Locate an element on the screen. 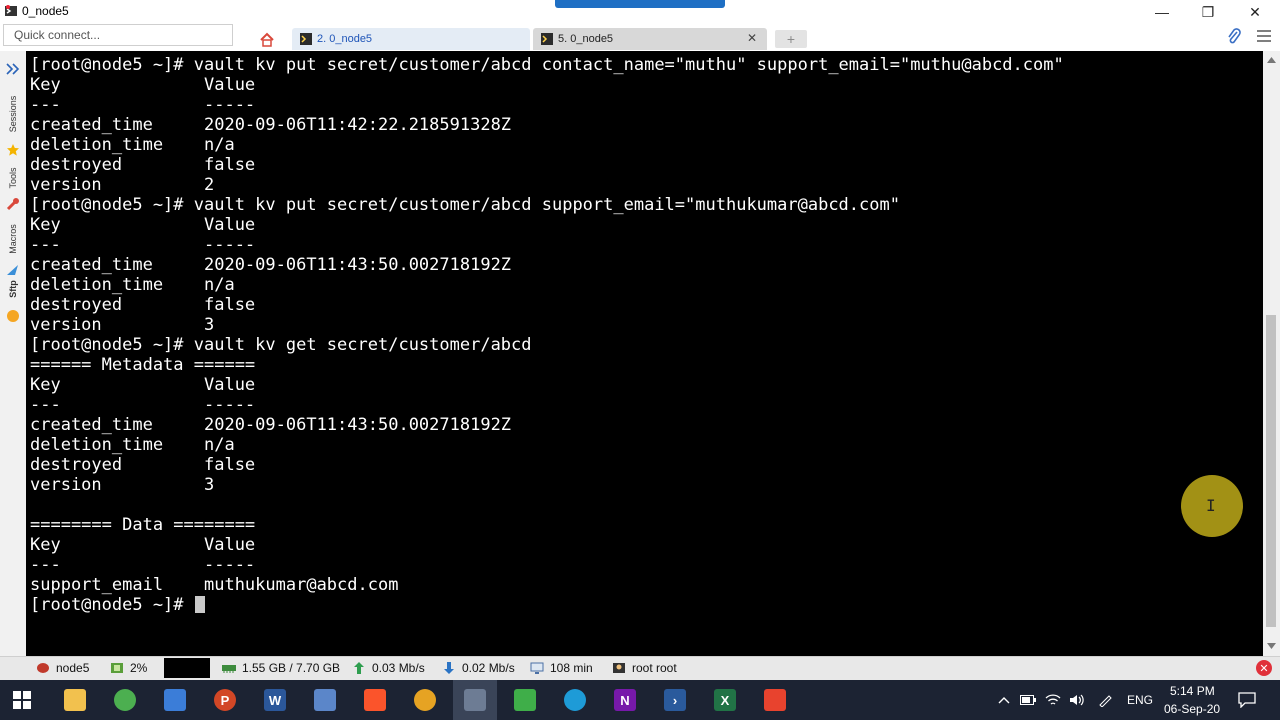  wifi-icon is located at coordinates (1053, 700).